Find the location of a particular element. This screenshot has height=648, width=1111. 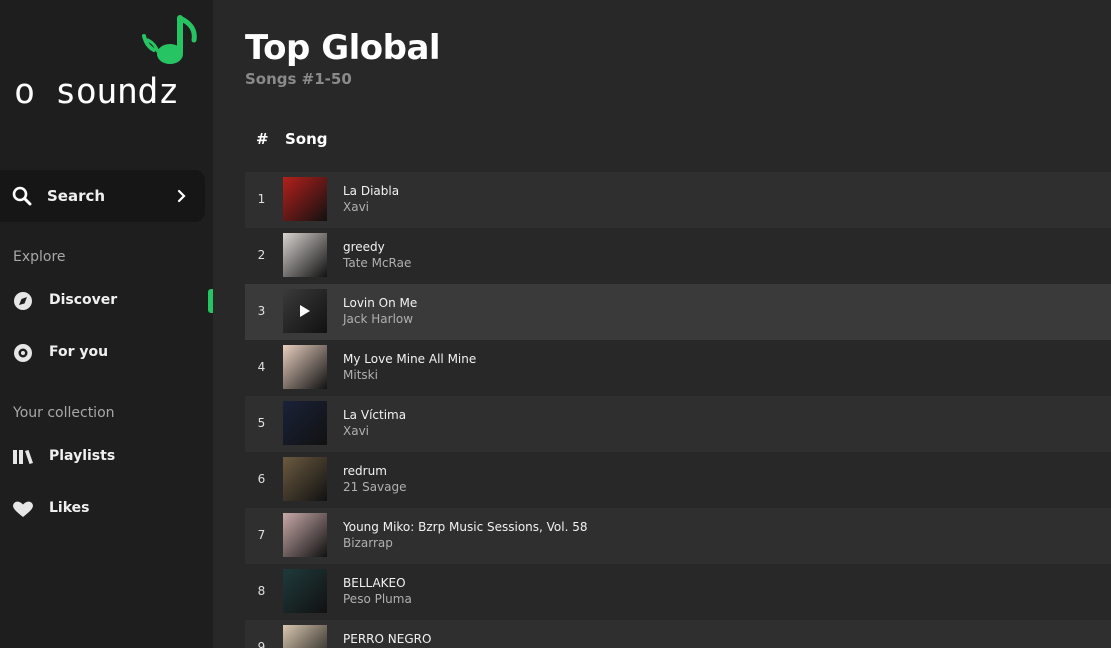

song-title: La Víctima is located at coordinates (374, 415).